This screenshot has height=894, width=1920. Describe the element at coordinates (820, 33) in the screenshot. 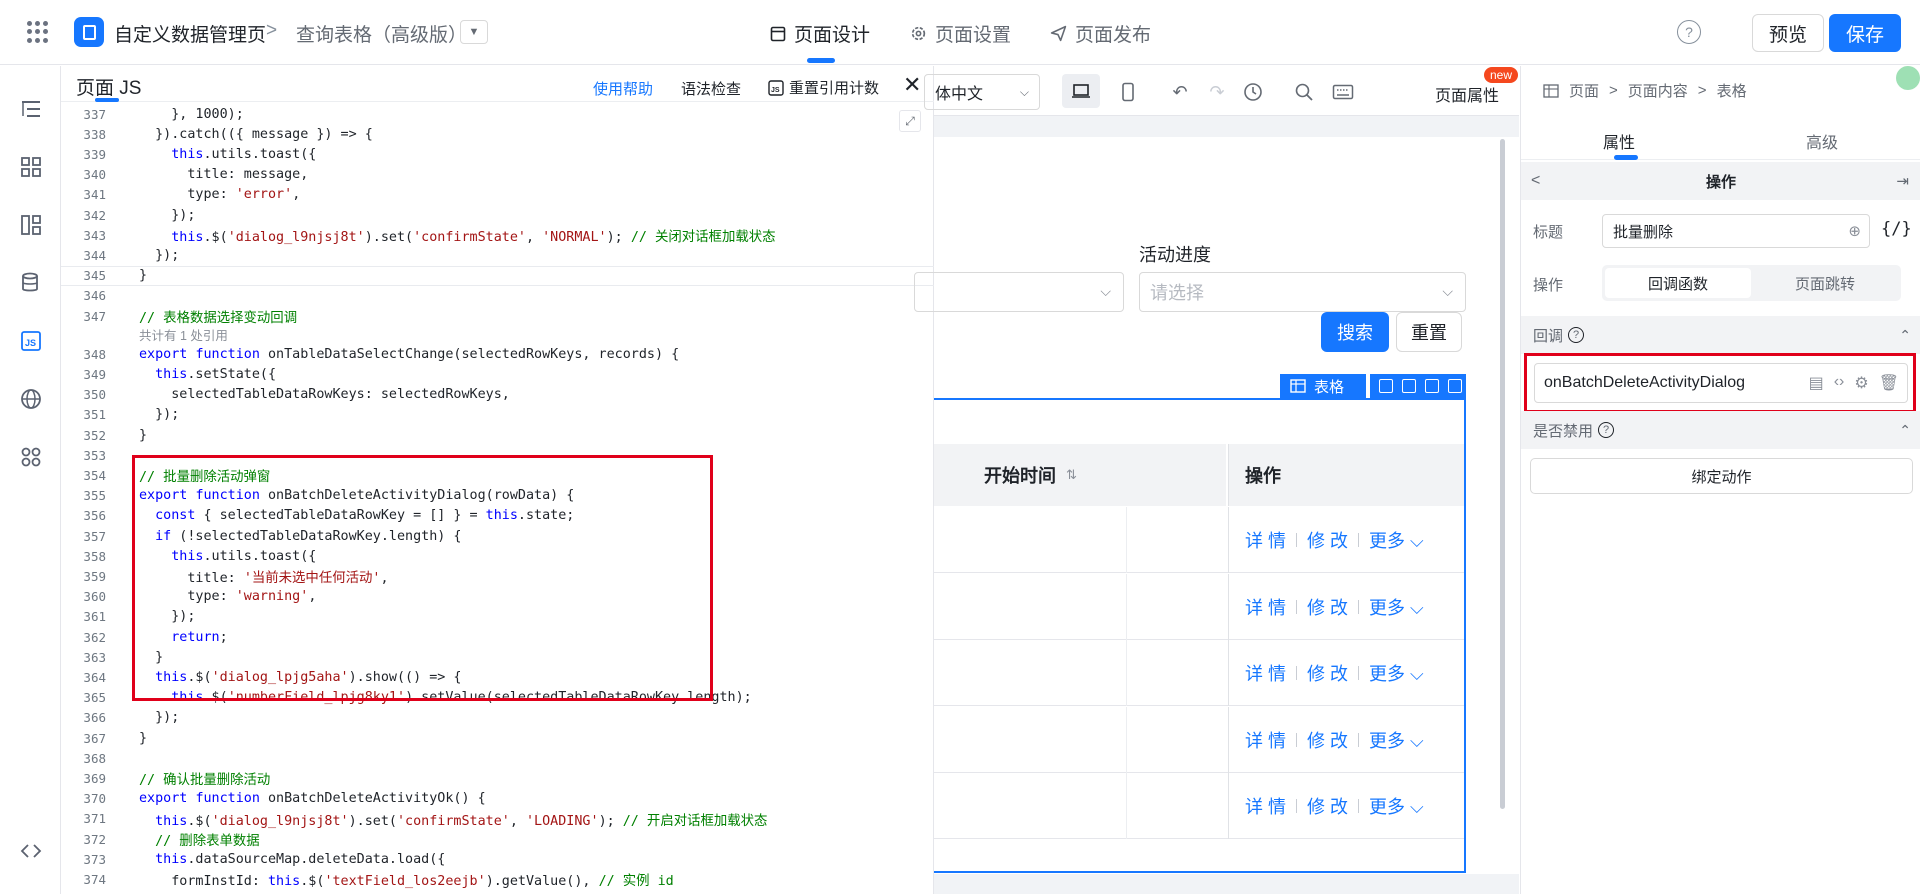

I see `tab-page-design: 页面设计` at that location.